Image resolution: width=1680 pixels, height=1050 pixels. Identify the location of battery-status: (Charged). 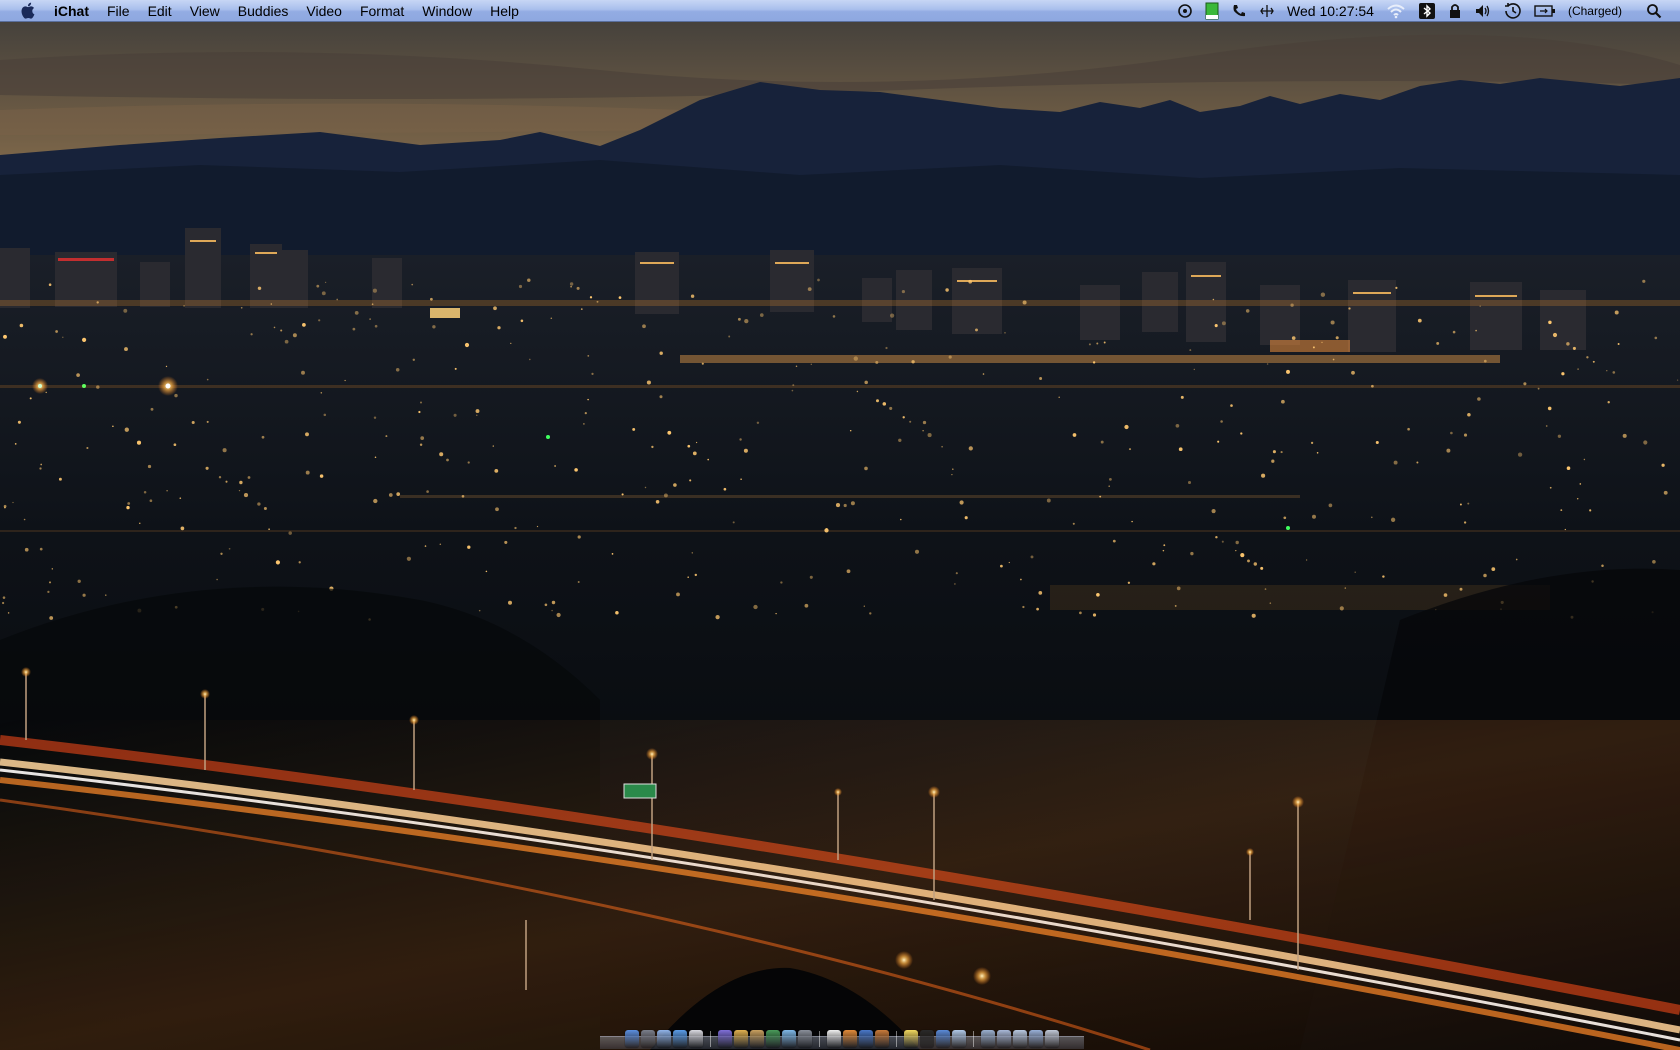
(1595, 11).